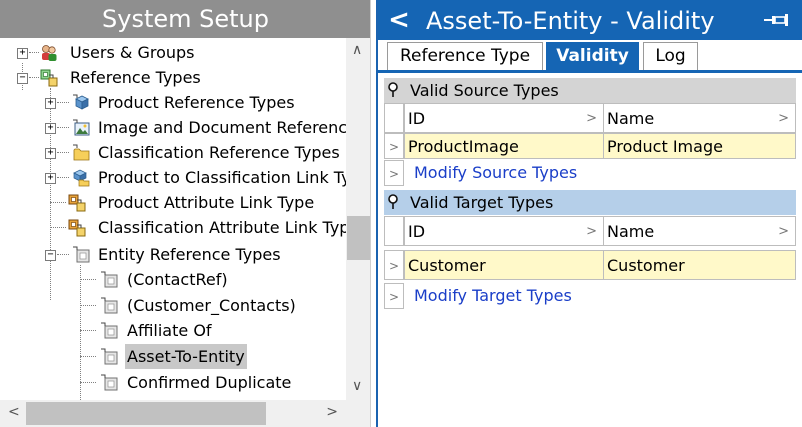  I want to click on modify-source-types-link: Modify Source Types, so click(495, 173).